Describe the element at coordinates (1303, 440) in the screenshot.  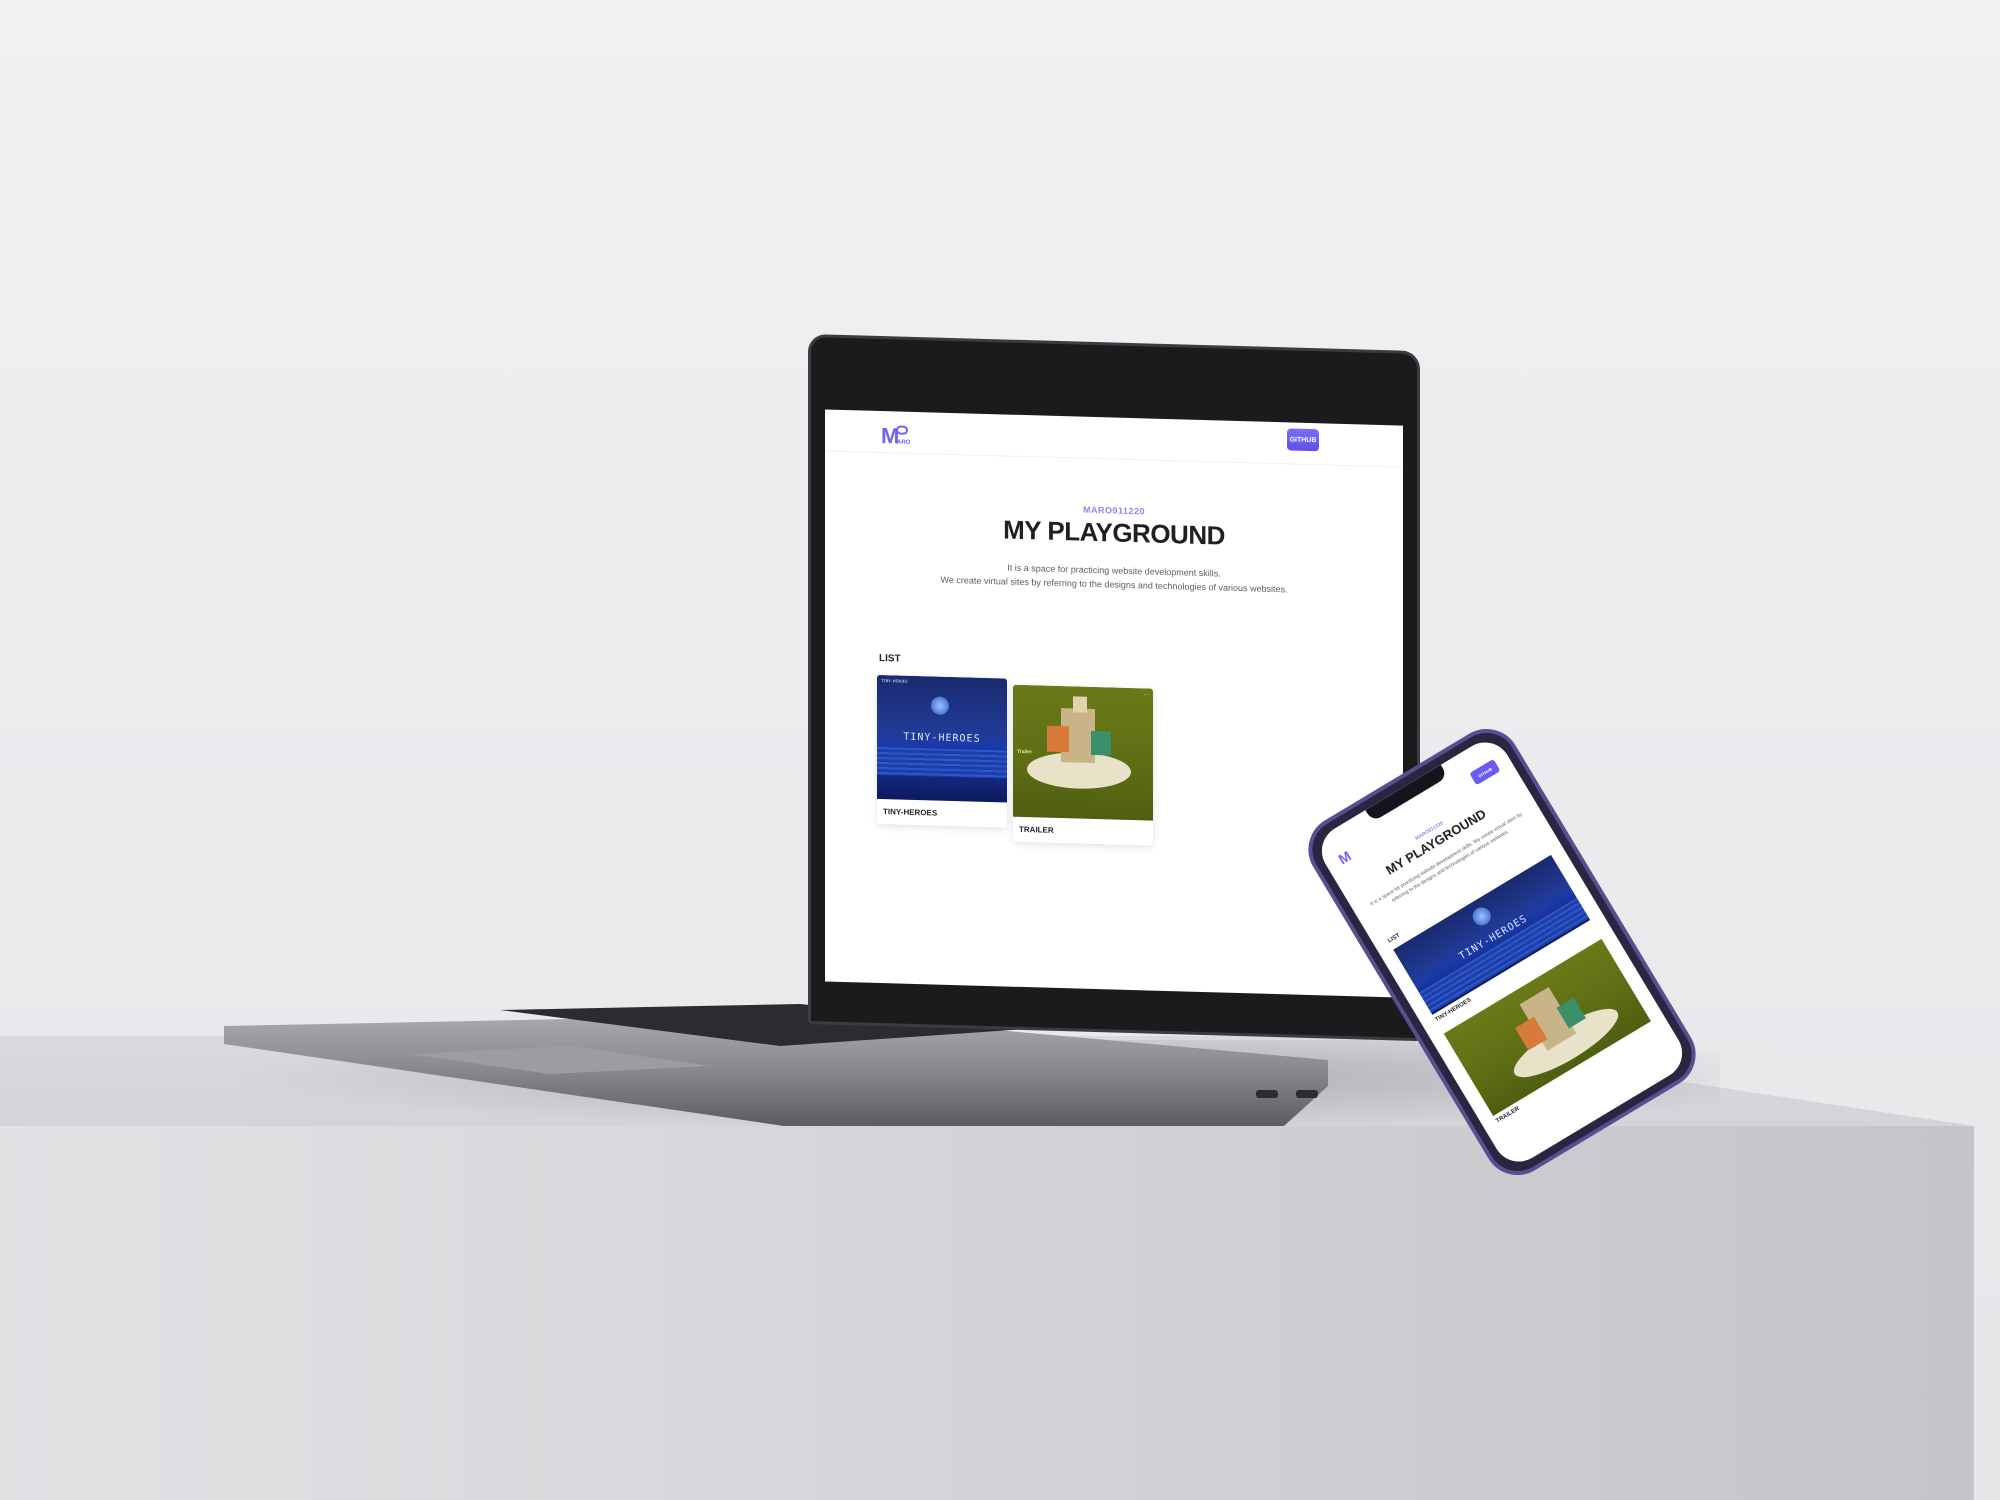
I see `github-button: GITHUB` at that location.